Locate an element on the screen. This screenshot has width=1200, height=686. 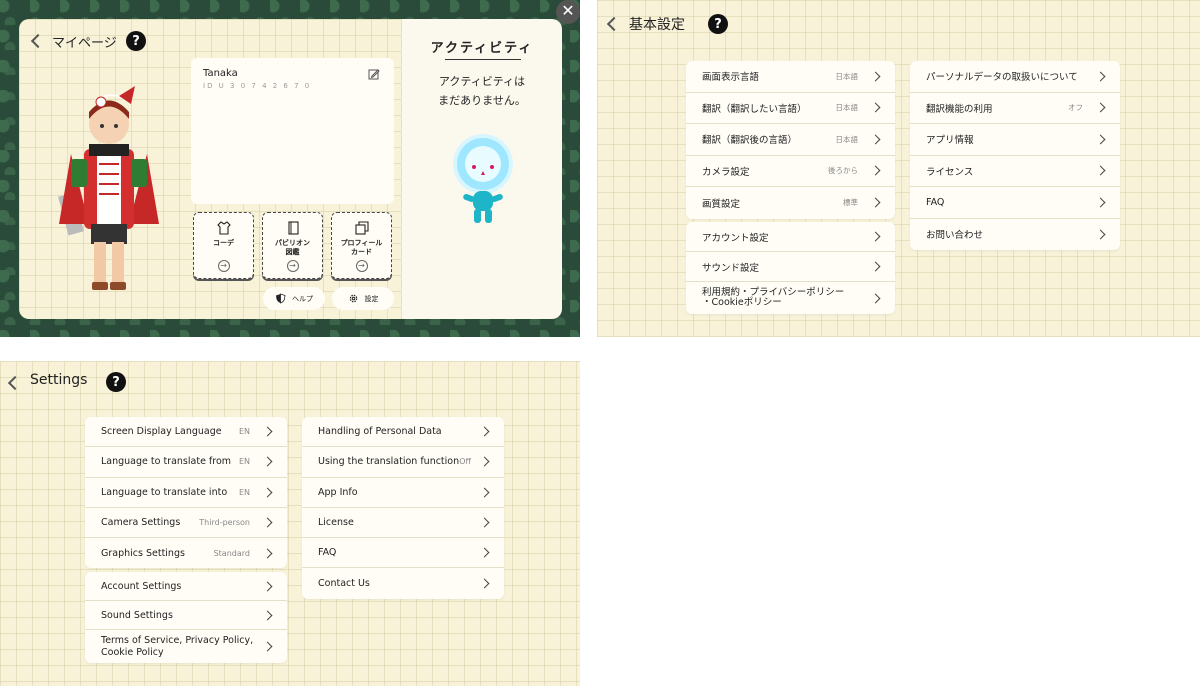
setting-row-account: アカウント設定 is located at coordinates (790, 237).